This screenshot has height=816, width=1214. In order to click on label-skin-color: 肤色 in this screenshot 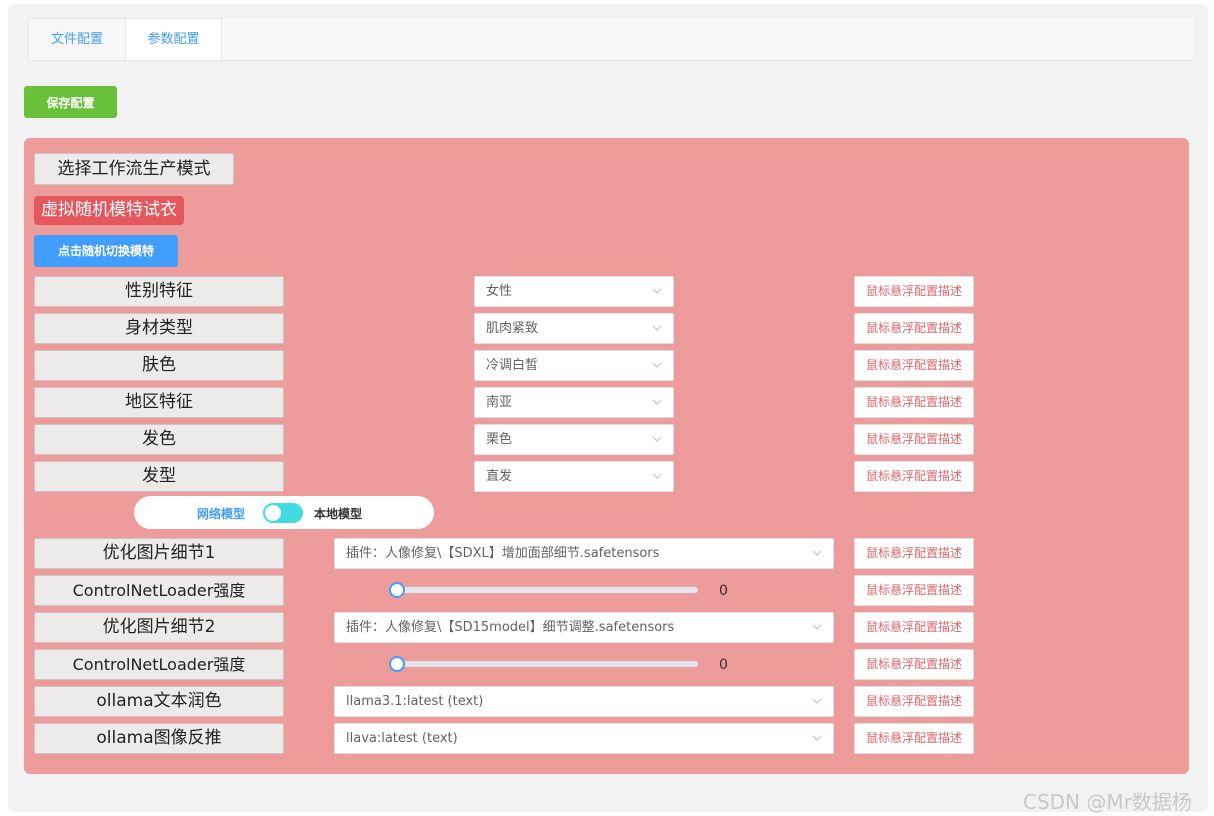, I will do `click(159, 365)`.